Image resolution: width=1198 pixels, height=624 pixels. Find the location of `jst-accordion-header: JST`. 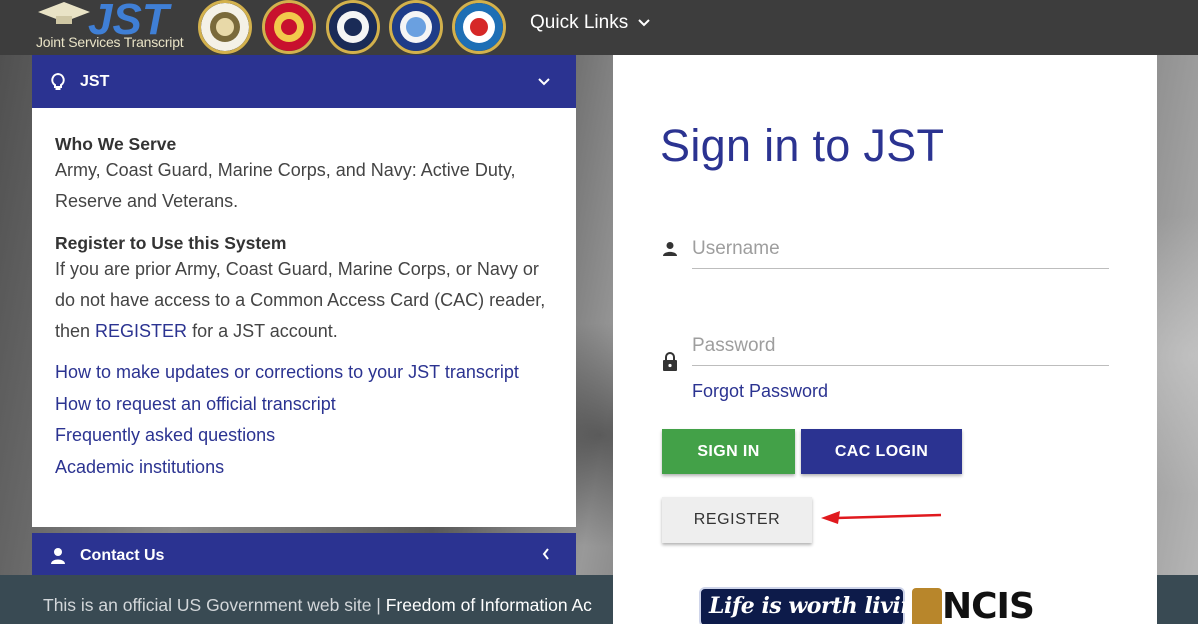

jst-accordion-header: JST is located at coordinates (304, 81).